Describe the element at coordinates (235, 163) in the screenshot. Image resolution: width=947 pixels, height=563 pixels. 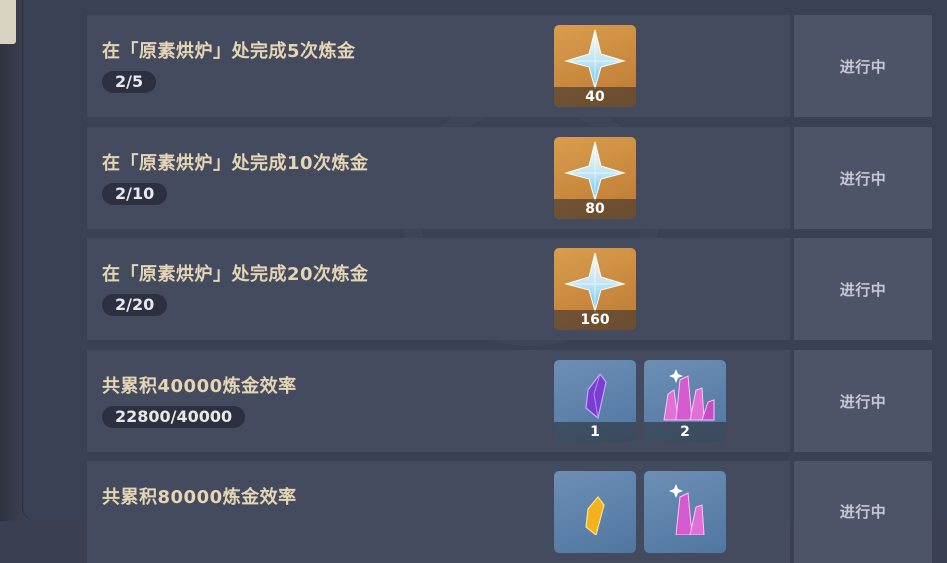
I see `task-title: 在「原素烘炉」处完成10次炼金` at that location.